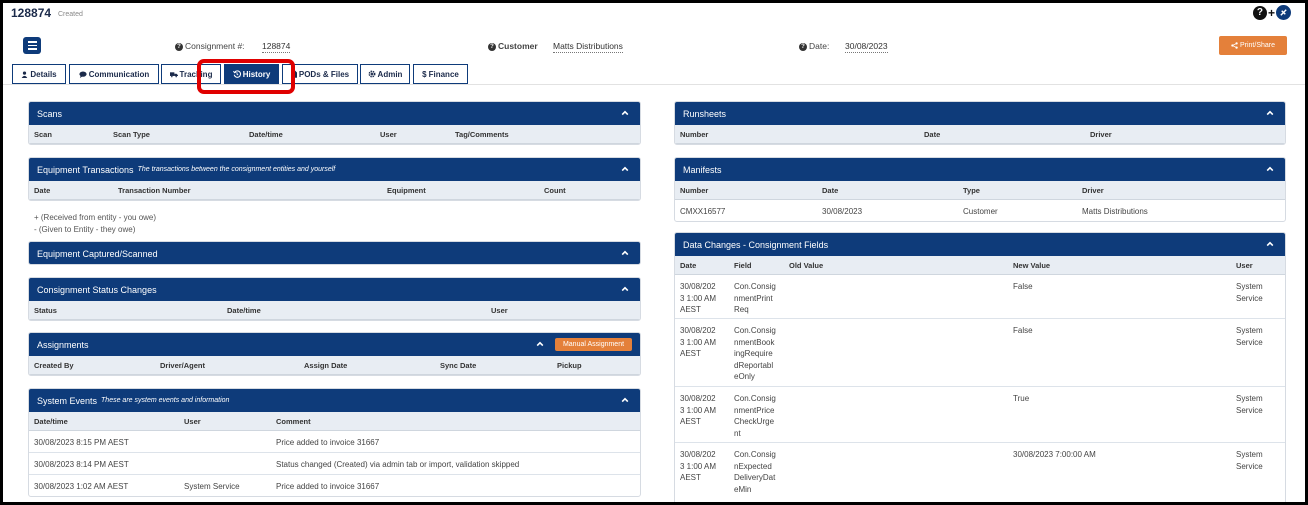 The image size is (1308, 505). What do you see at coordinates (85, 169) in the screenshot?
I see `panel-title: Equipment Transactions` at bounding box center [85, 169].